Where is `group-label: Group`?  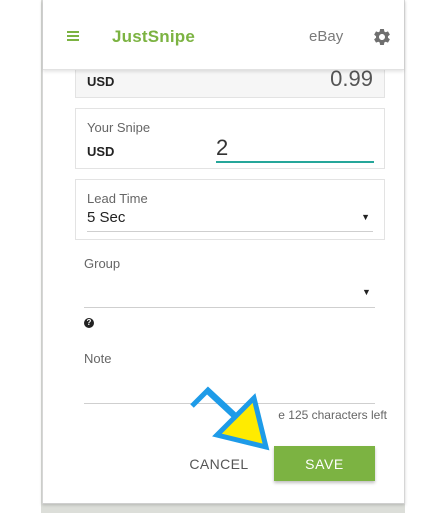
group-label: Group is located at coordinates (102, 263).